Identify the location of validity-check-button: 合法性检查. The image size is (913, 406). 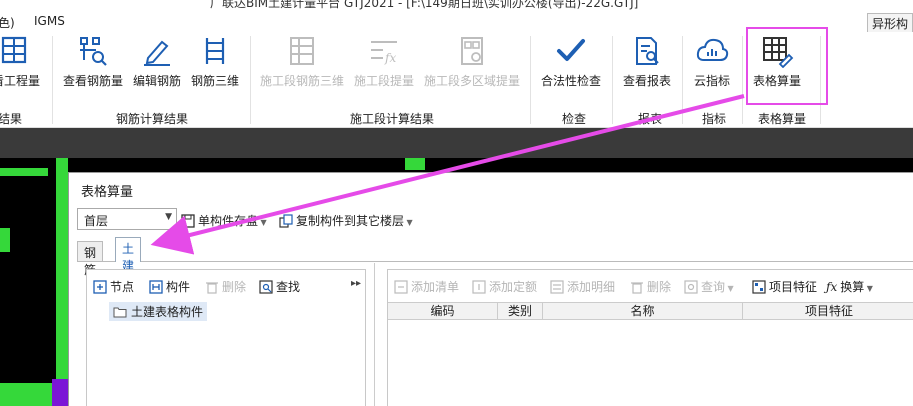
(571, 61).